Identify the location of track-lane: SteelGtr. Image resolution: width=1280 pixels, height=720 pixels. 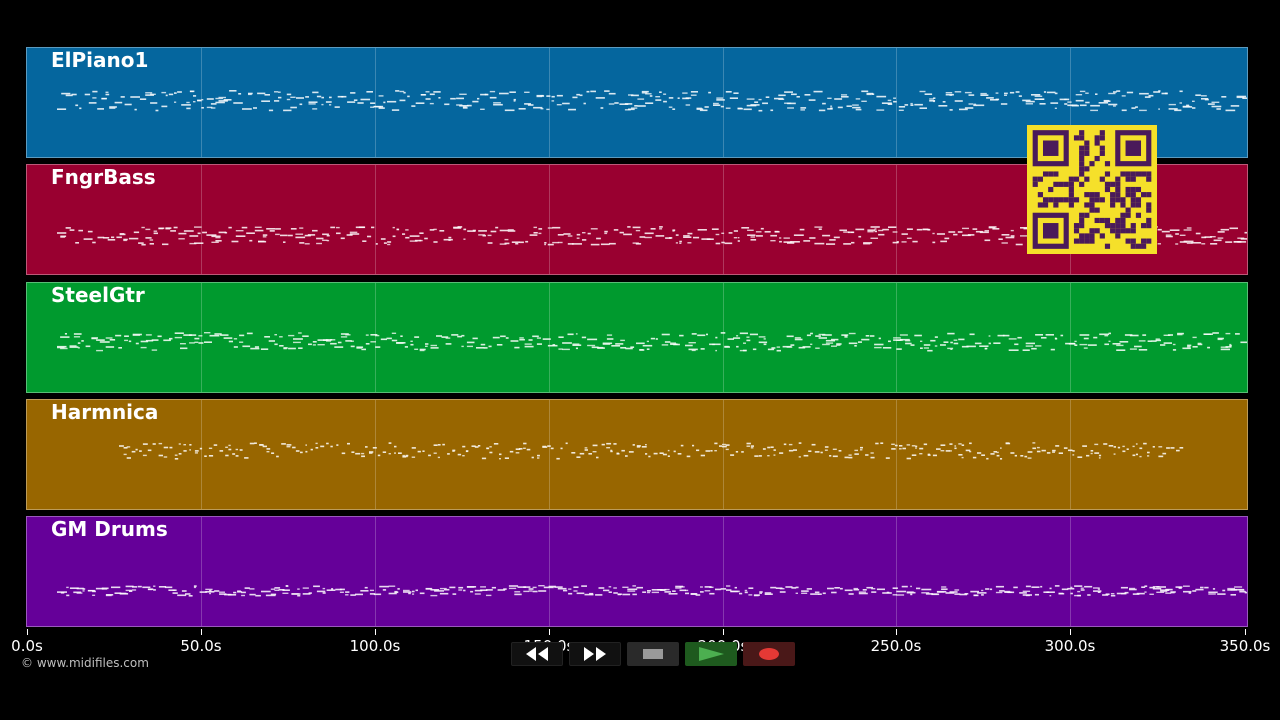
(637, 337).